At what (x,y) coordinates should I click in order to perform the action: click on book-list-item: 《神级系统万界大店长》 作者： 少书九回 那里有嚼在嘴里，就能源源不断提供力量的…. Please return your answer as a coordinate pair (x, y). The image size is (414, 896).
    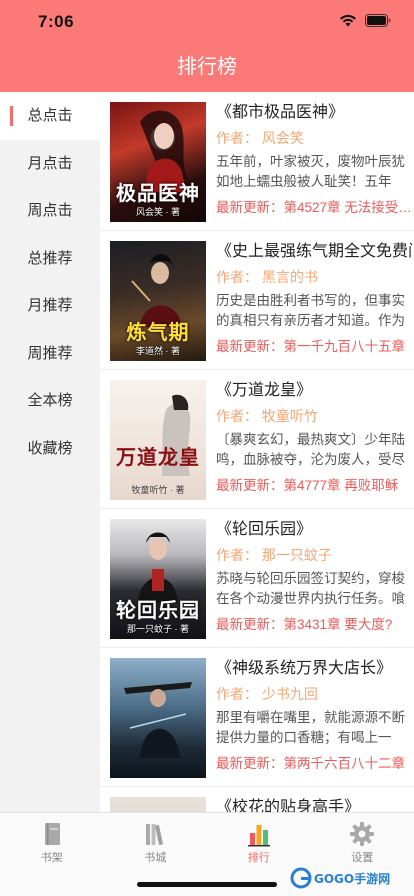
    Looking at the image, I should click on (257, 717).